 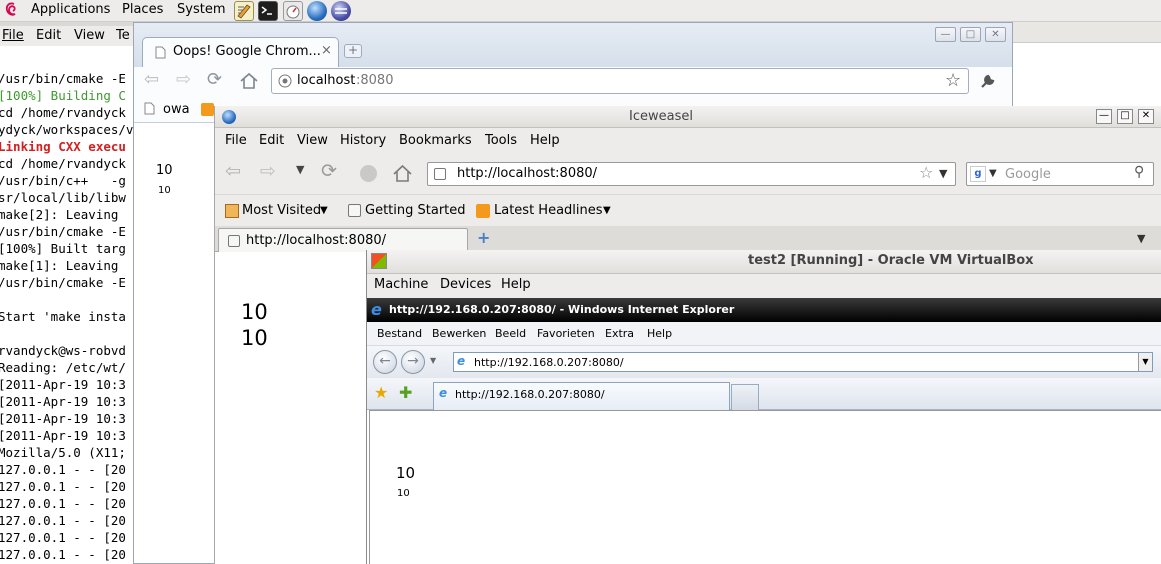 What do you see at coordinates (1087, 32) in the screenshot?
I see `background-window-titlebar` at bounding box center [1087, 32].